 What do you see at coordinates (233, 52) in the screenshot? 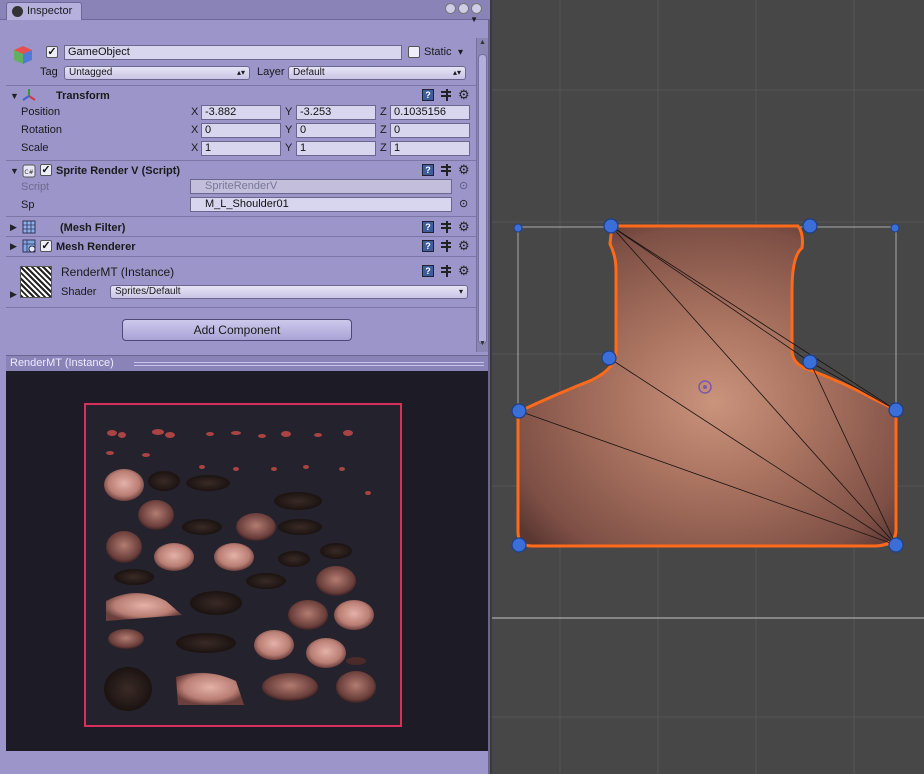
I see `gameobject-name-input: GameObject` at bounding box center [233, 52].